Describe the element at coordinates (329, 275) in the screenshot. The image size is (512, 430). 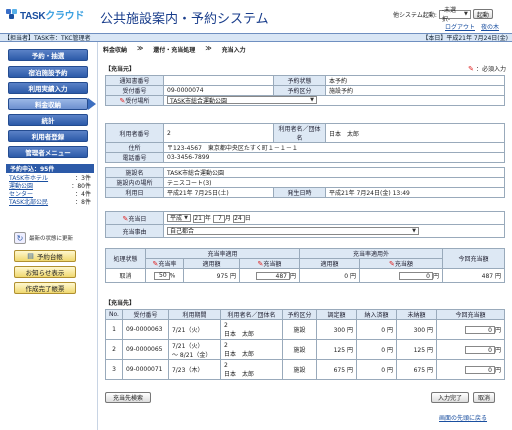
I see `except-apply-value: 0 円` at that location.